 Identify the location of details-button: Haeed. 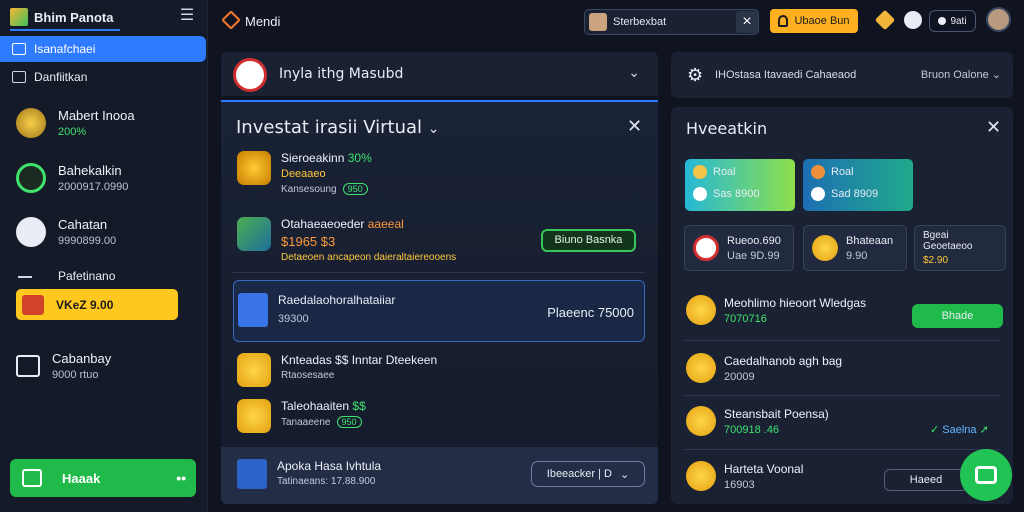
(926, 480).